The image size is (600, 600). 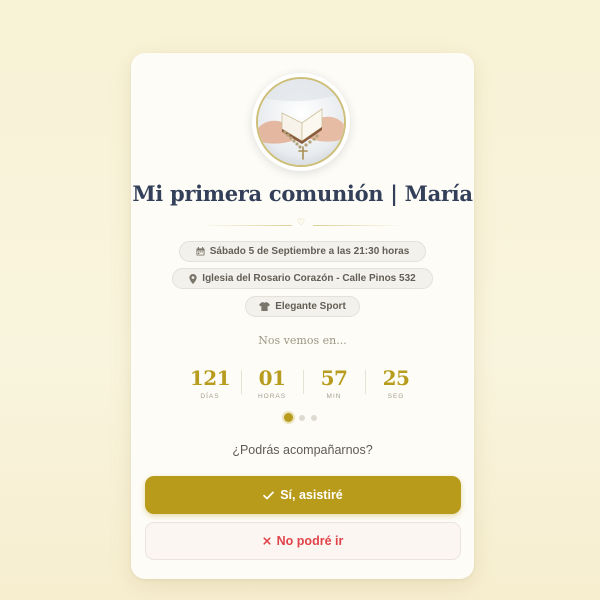 I want to click on carousel-pagination, so click(x=304, y=418).